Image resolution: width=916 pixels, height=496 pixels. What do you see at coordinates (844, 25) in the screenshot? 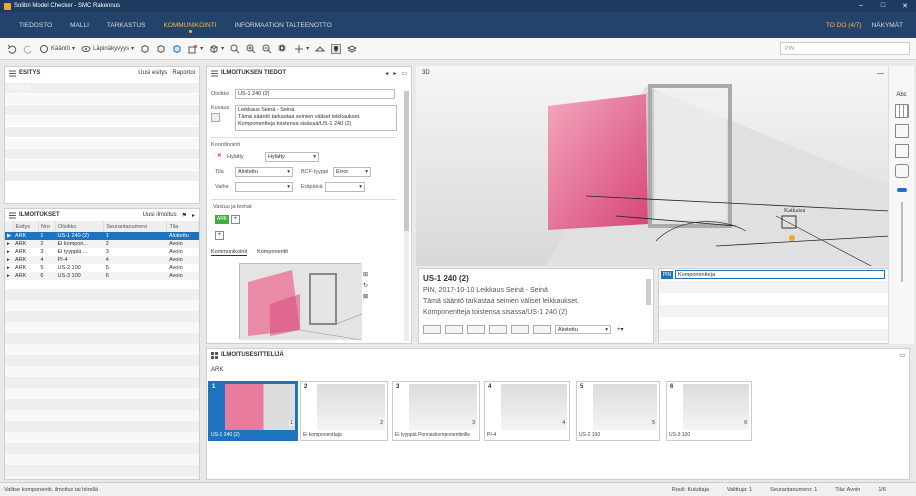
I see `todo-button: TO DO (4/7)` at bounding box center [844, 25].